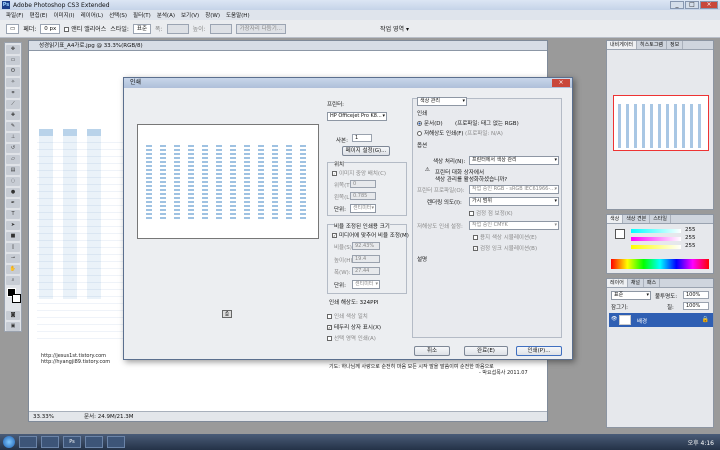  What do you see at coordinates (505, 248) in the screenshot?
I see `simulate-black-checkbox: ✓ 검정 잉크 시뮬레이션(B)` at bounding box center [505, 248].